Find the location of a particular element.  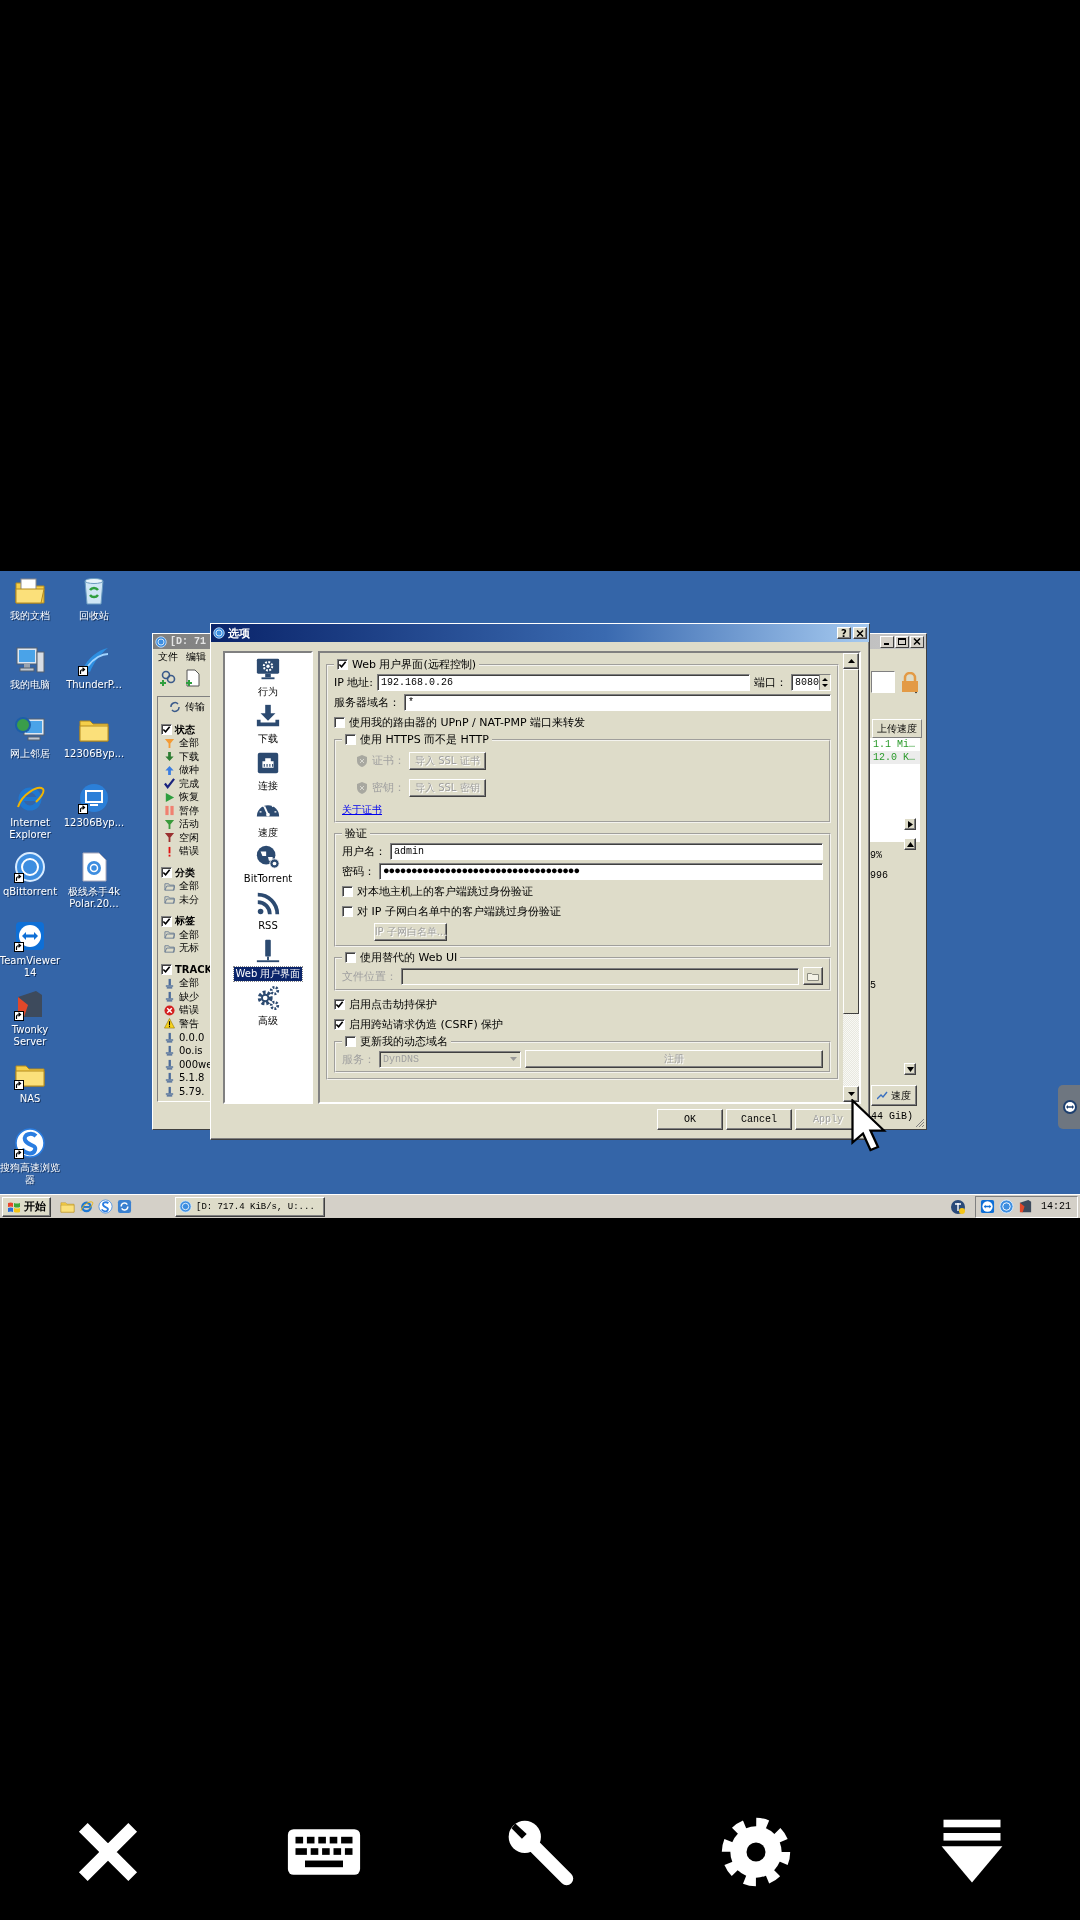

category-item: RSS is located at coordinates (268, 925).